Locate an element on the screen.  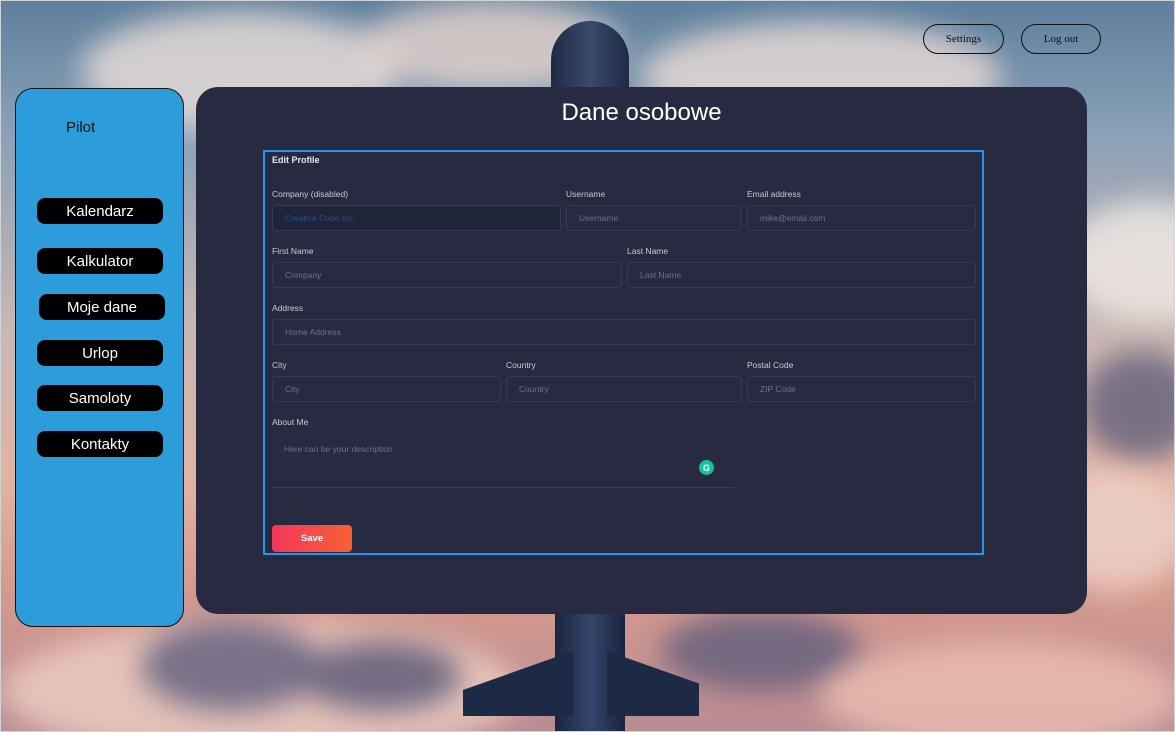
grammarly-icon: G is located at coordinates (706, 467).